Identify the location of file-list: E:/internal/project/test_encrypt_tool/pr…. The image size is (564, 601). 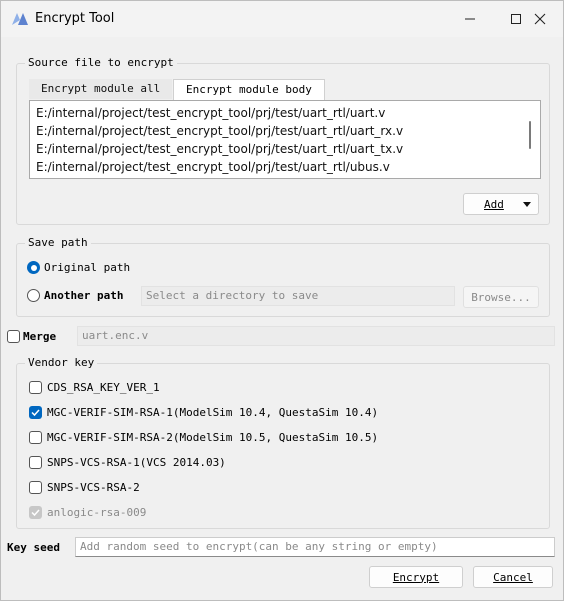
(285, 139).